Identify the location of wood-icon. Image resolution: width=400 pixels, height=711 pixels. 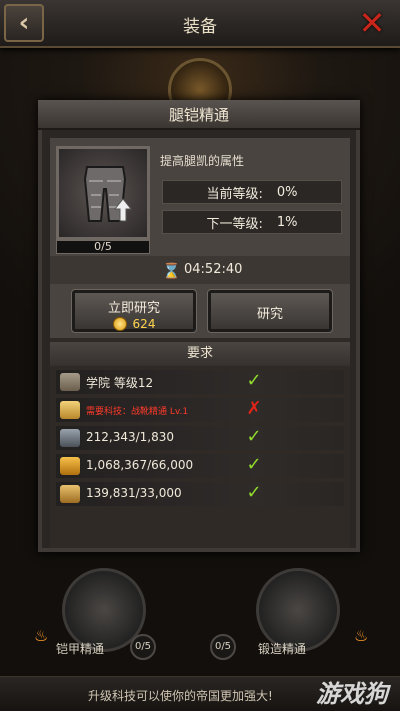
(70, 494).